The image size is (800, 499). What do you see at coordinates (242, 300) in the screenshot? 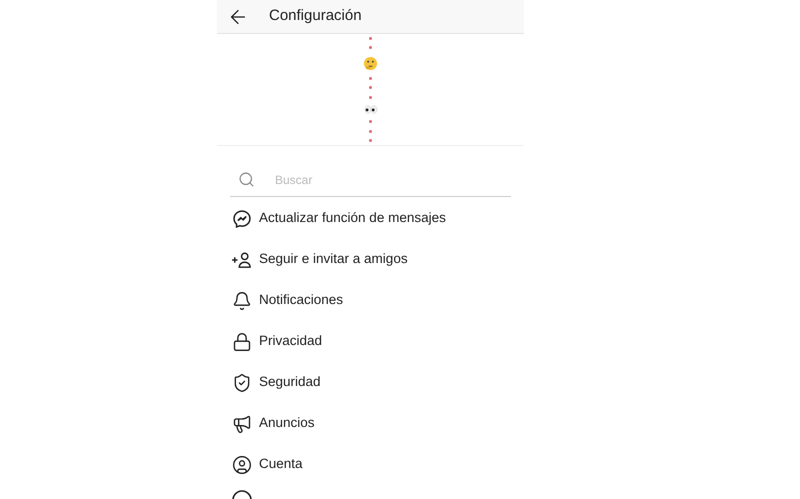
I see `bell-icon` at bounding box center [242, 300].